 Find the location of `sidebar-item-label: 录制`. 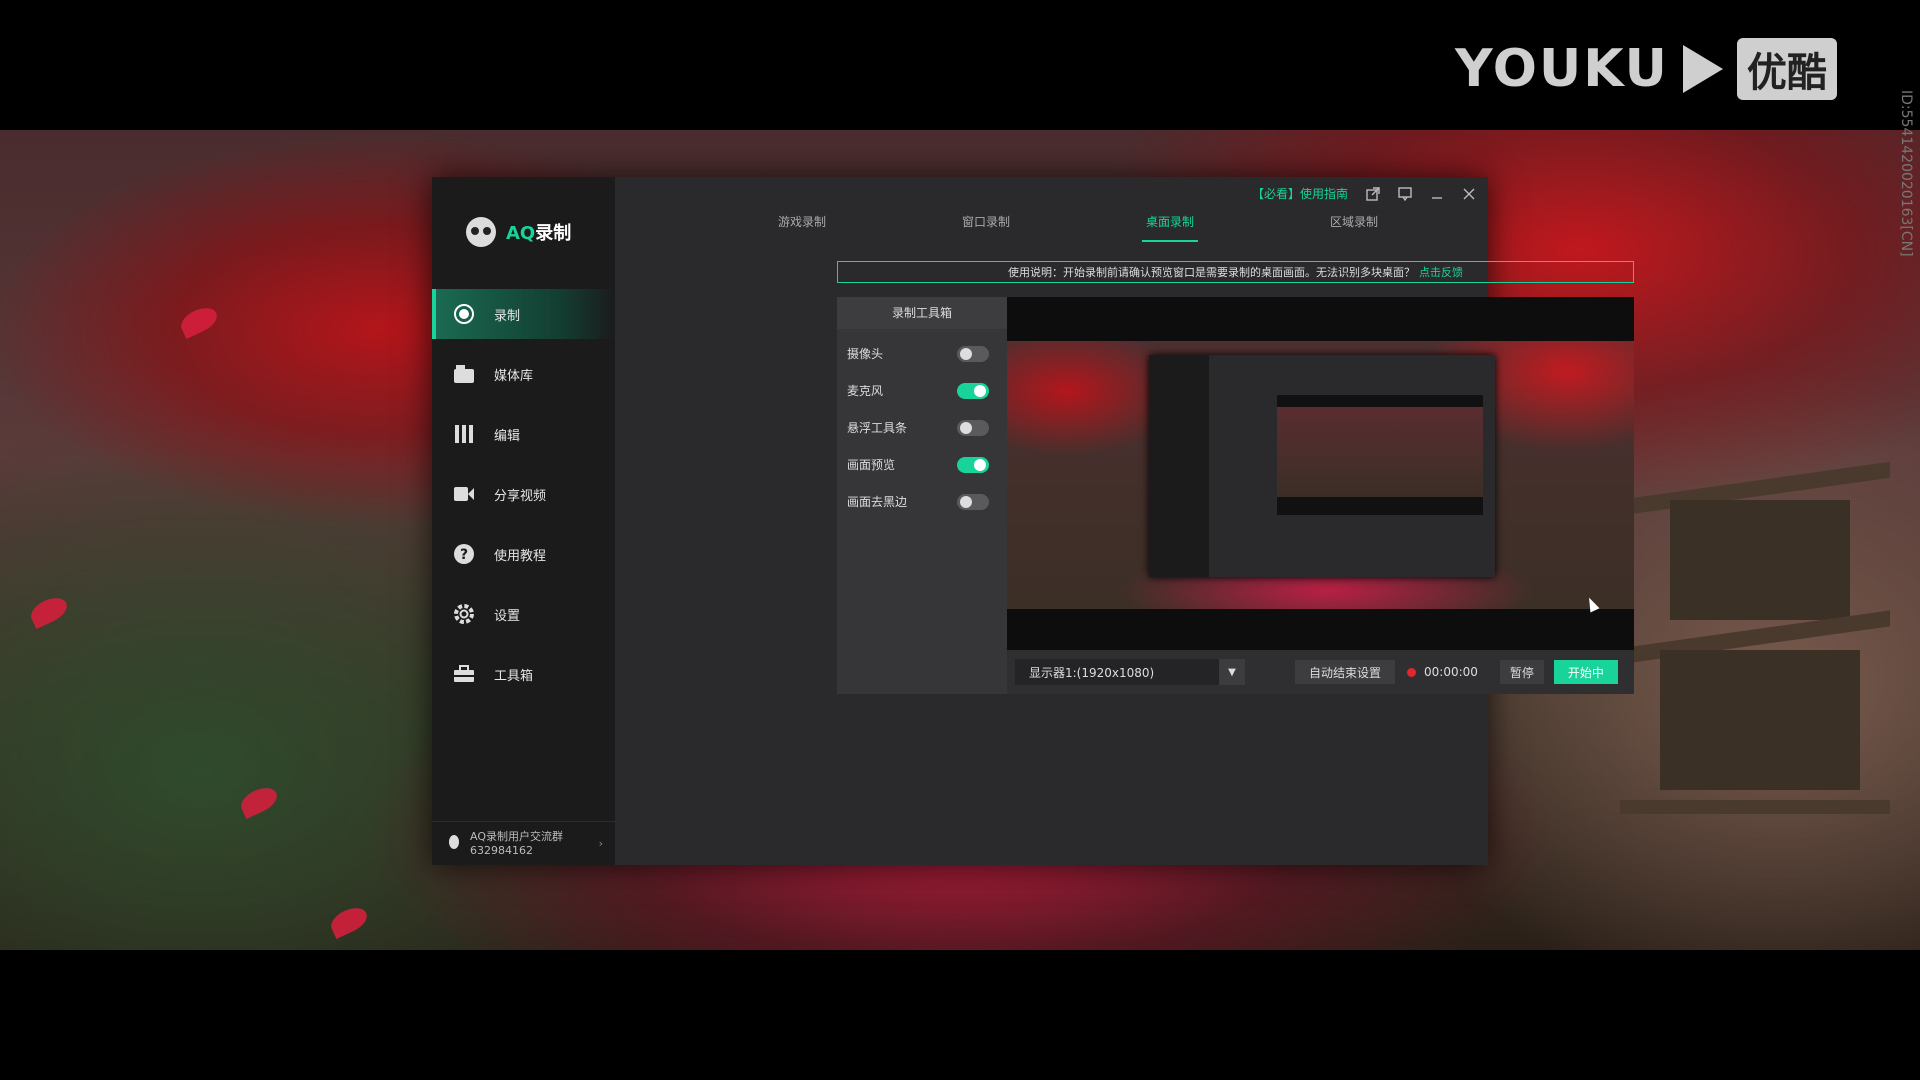

sidebar-item-label: 录制 is located at coordinates (507, 316).